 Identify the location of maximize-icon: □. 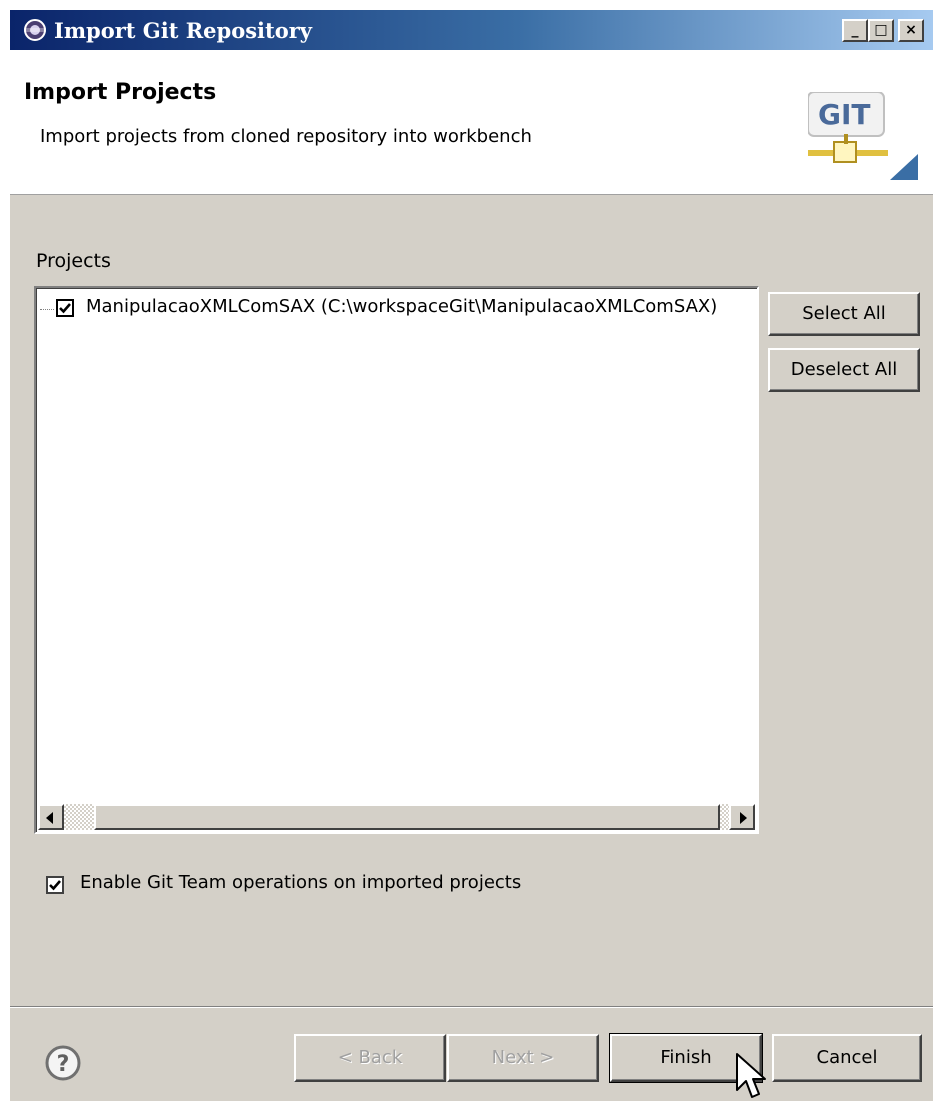
(881, 30).